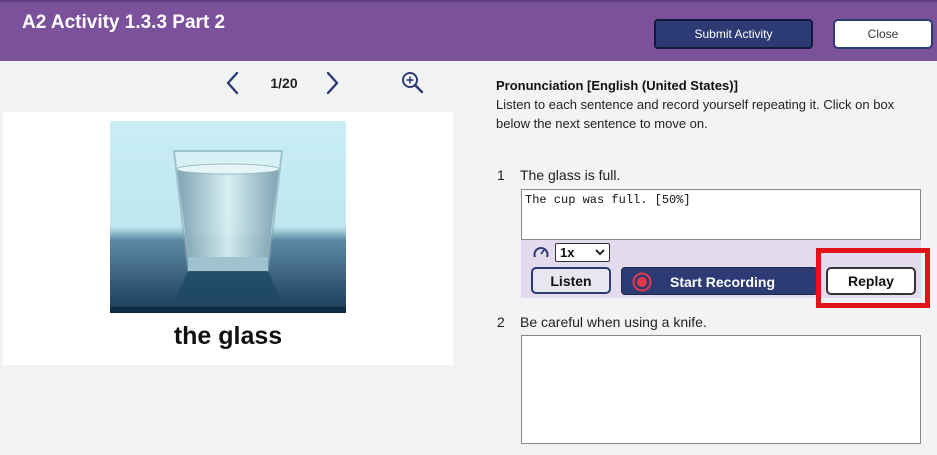 This screenshot has height=455, width=937. I want to click on zoom-in-icon, so click(413, 83).